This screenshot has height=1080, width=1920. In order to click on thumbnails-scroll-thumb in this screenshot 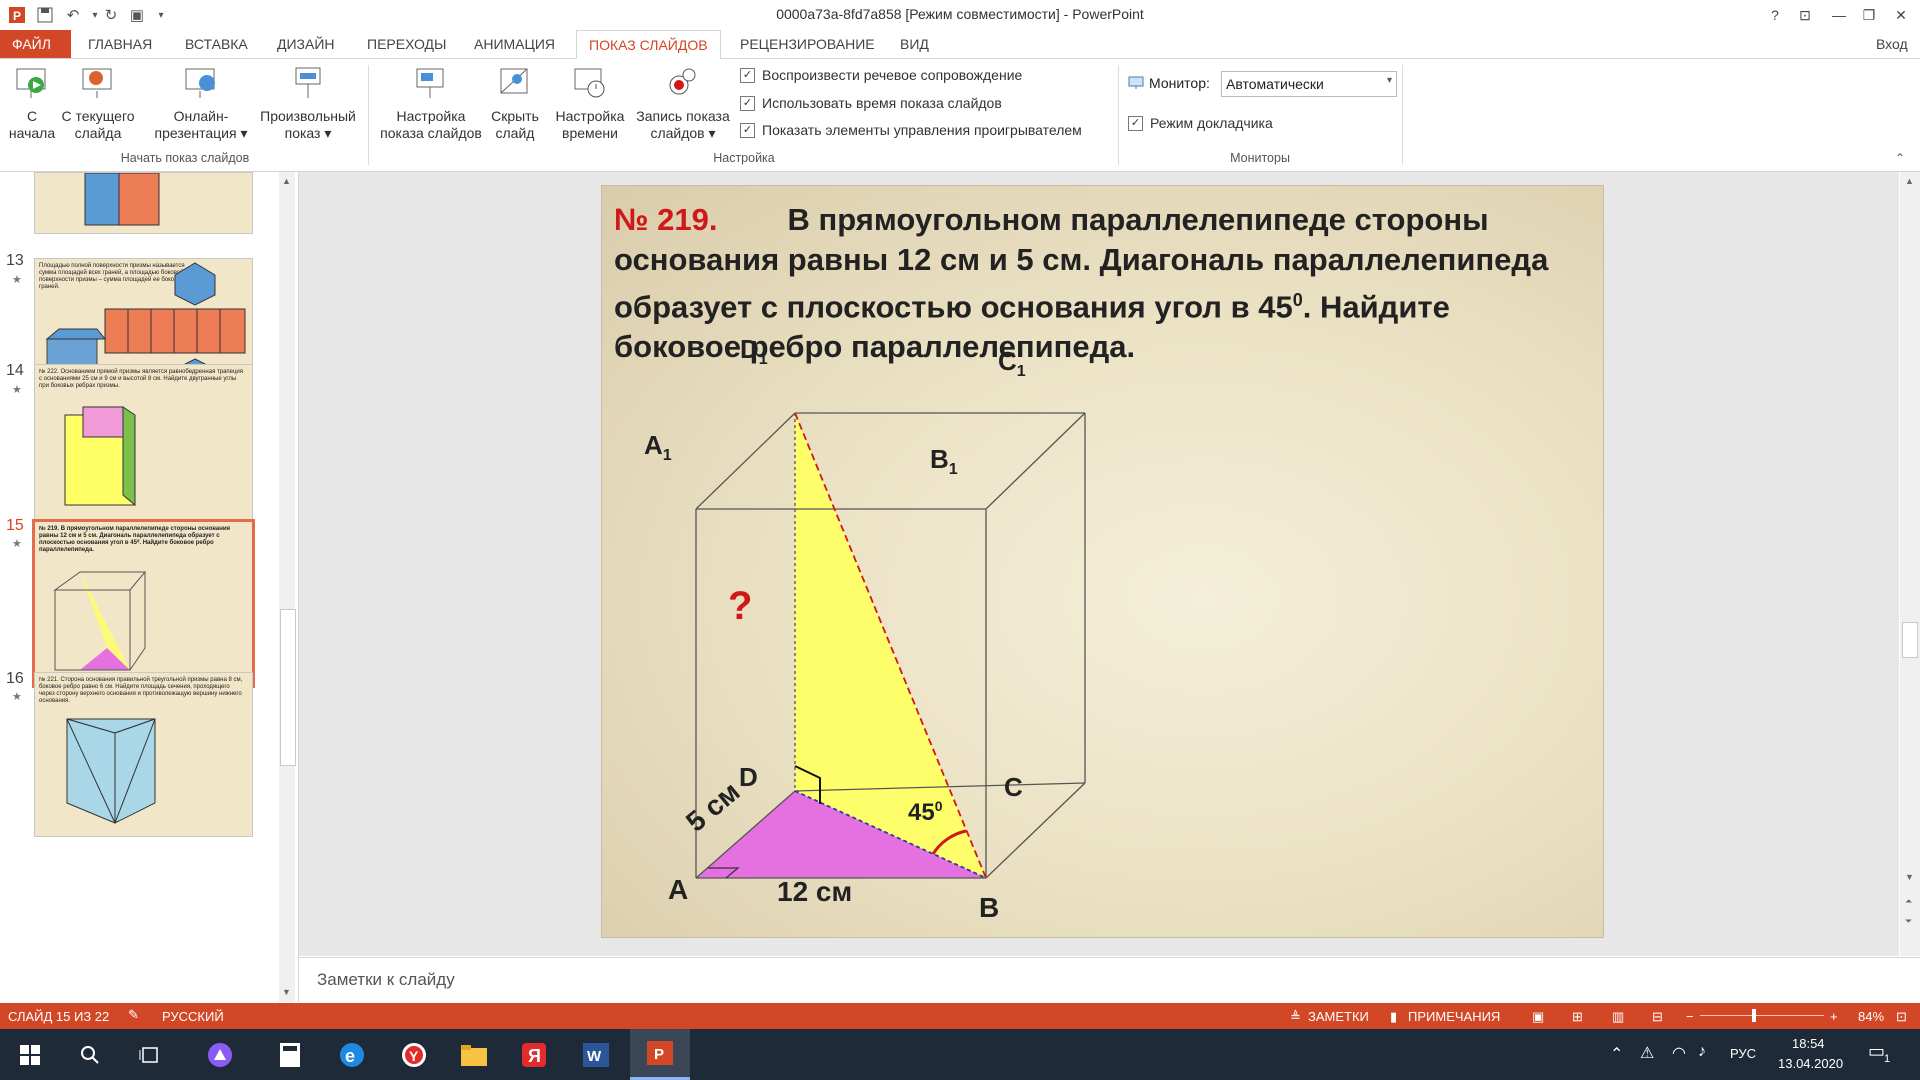, I will do `click(288, 687)`.